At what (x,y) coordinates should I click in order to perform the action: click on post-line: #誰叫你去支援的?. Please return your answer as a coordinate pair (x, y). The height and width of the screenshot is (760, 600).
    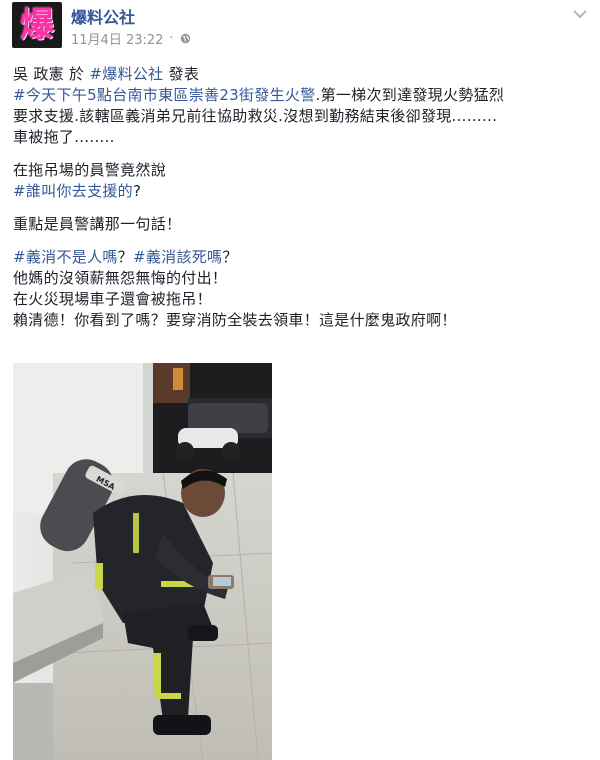
    Looking at the image, I should click on (300, 191).